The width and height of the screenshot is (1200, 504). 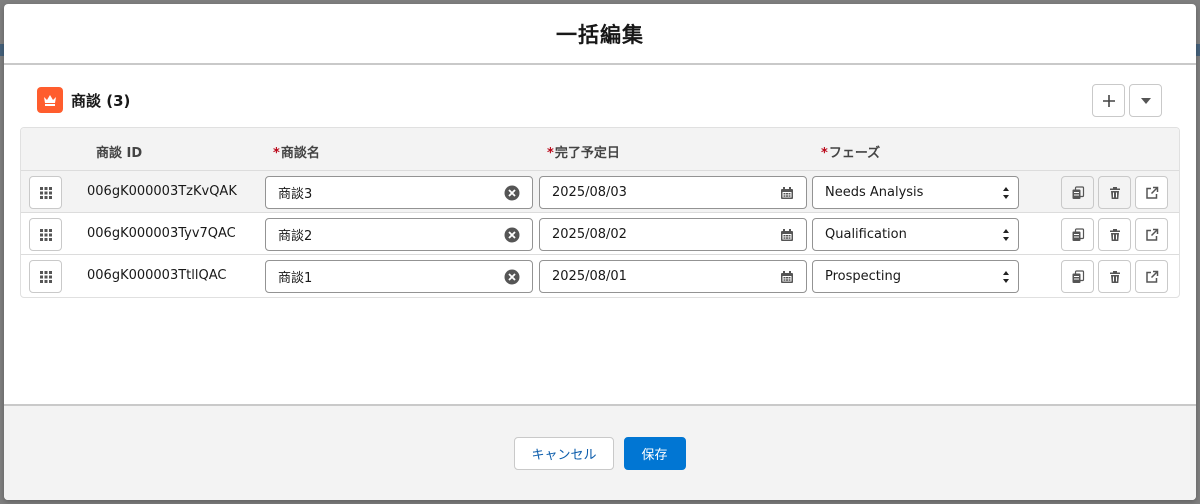 I want to click on save-button: 保存, so click(x=654, y=453).